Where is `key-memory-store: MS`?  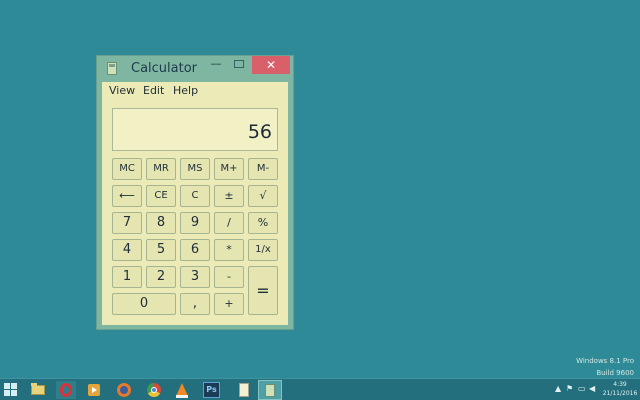
key-memory-store: MS is located at coordinates (195, 169).